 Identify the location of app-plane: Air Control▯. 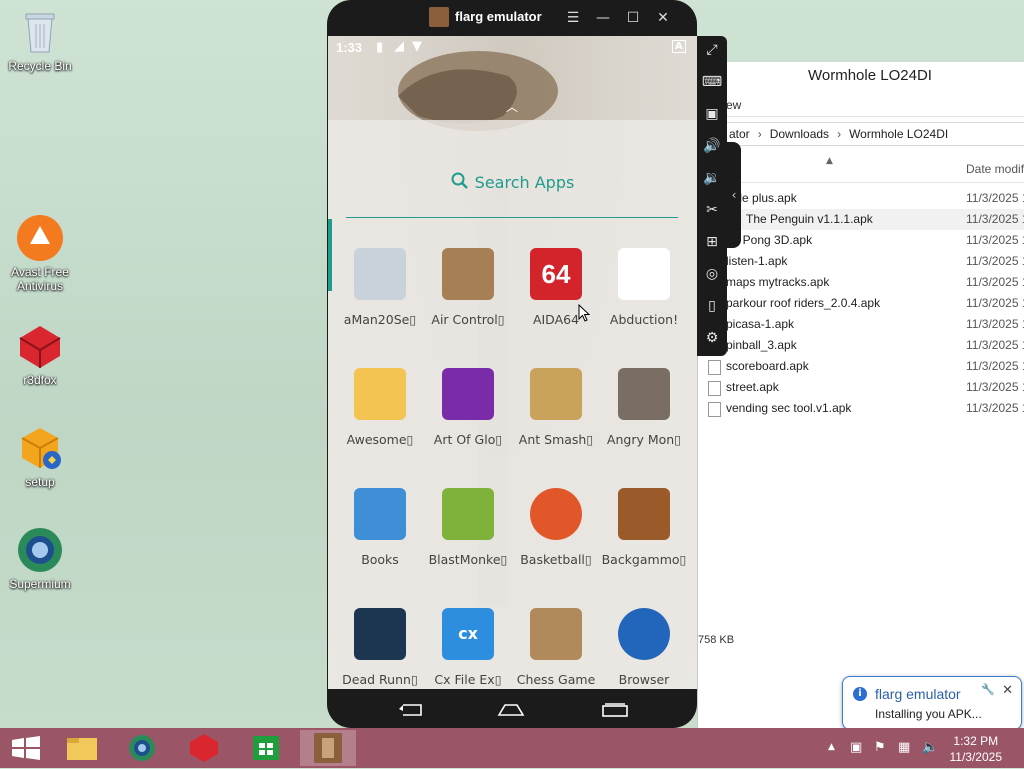
(468, 287).